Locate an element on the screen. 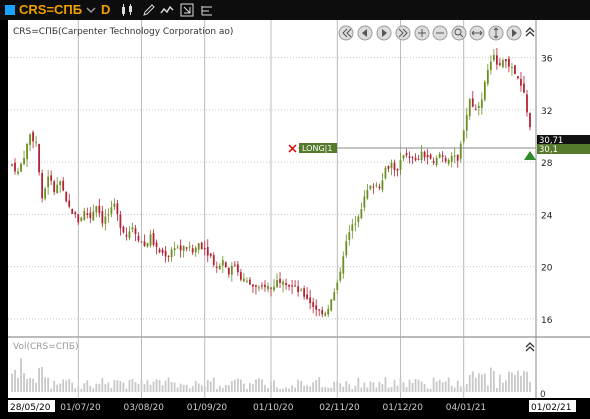  fit-horizontal-button is located at coordinates (477, 33).